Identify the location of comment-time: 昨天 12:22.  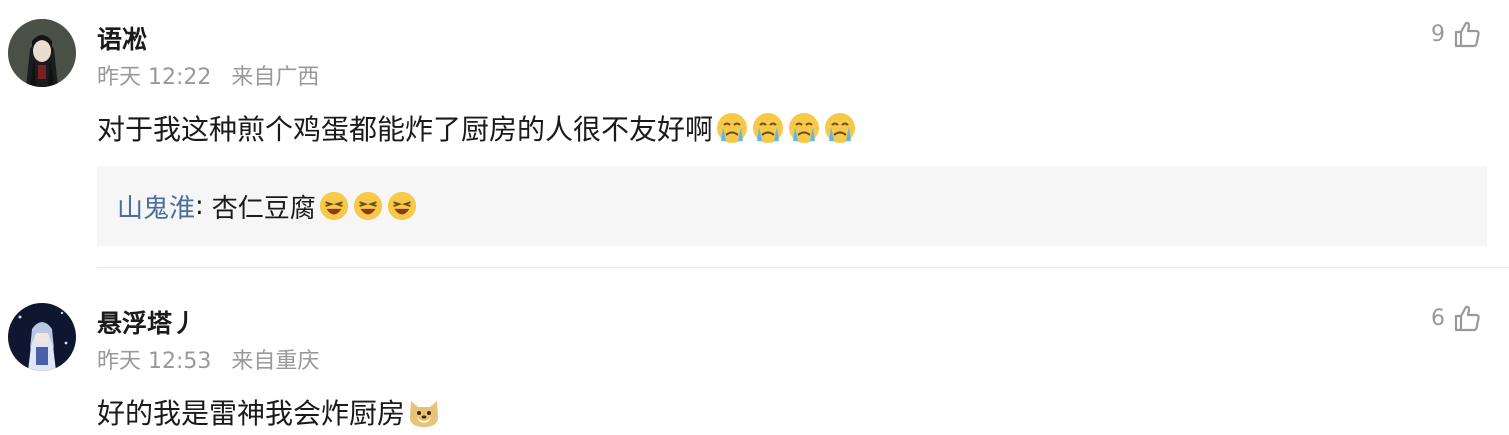
(154, 77).